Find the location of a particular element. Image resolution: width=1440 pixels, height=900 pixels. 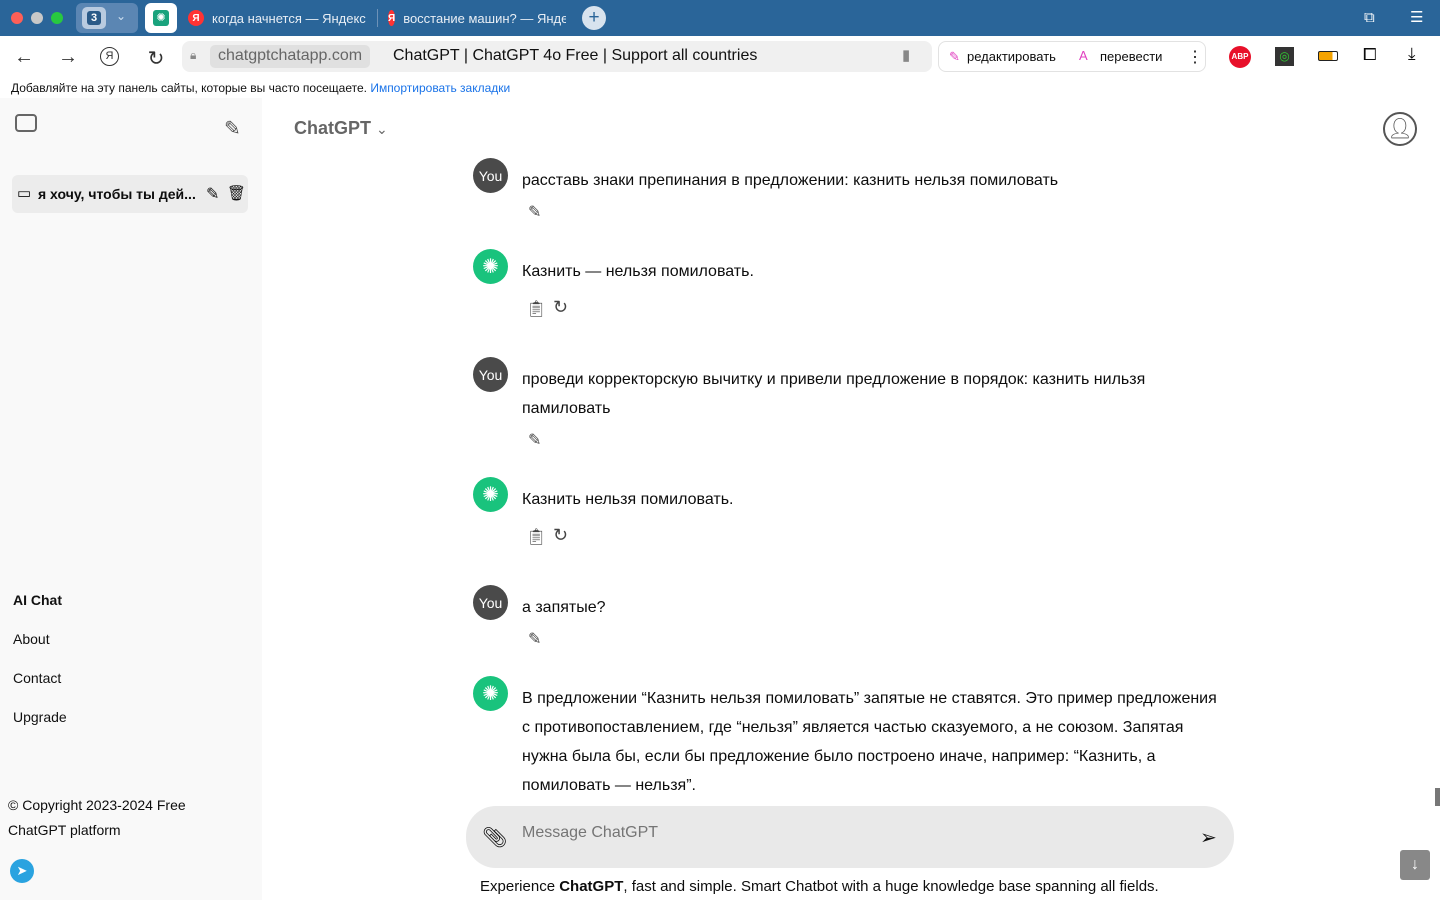

close-window-button is located at coordinates (17, 18).